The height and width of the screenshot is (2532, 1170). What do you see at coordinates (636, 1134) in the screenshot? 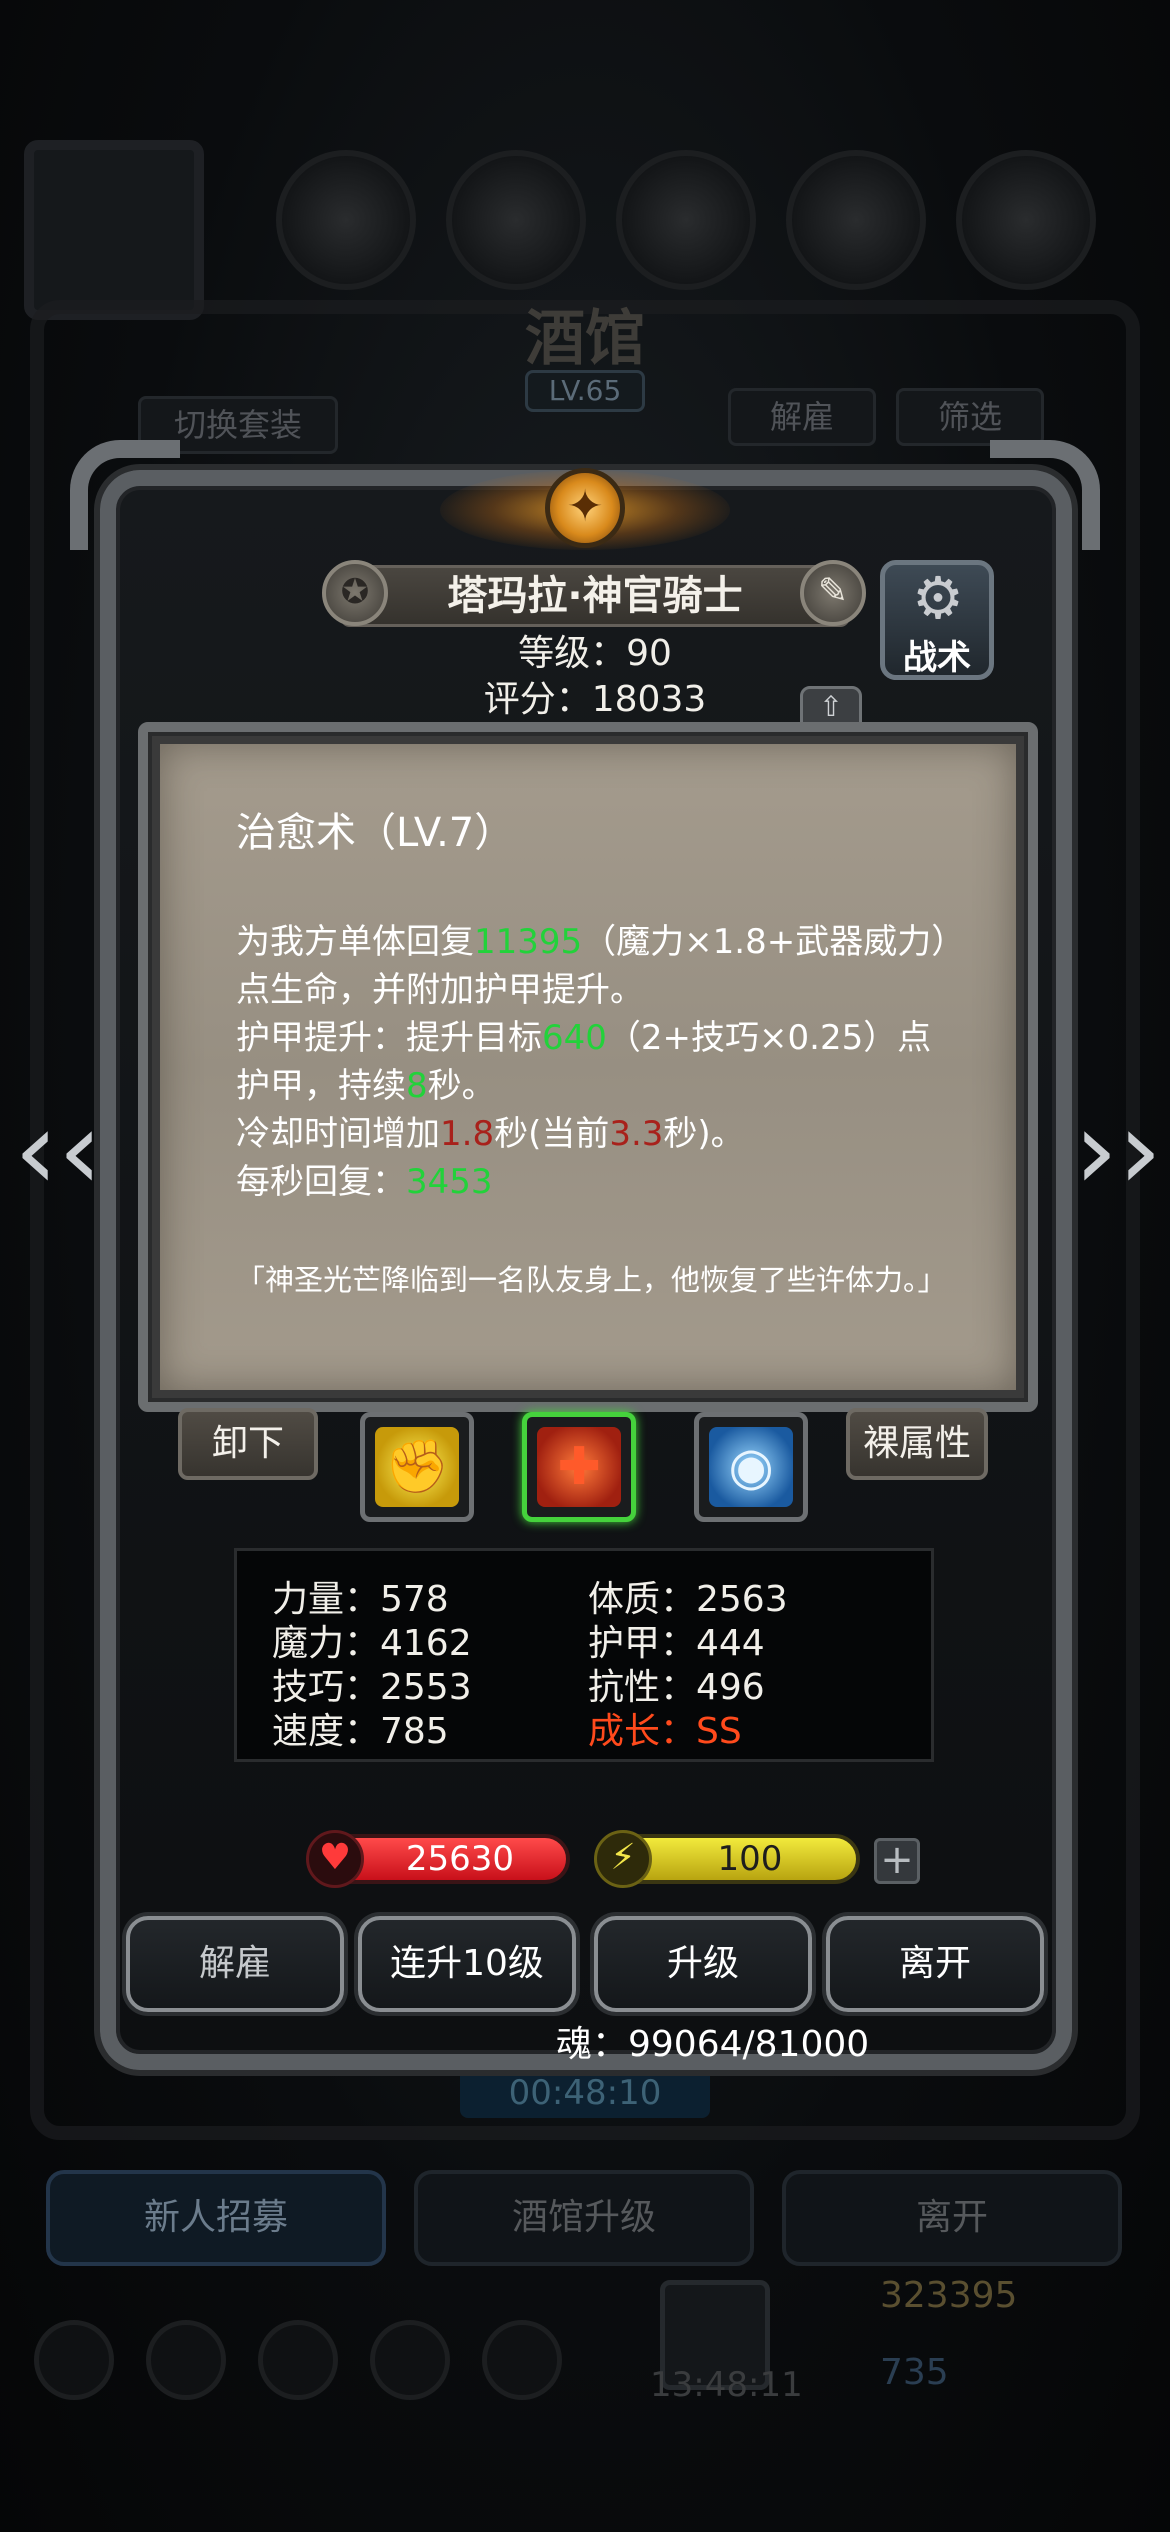
I see `cooldown-current-value: 3.3` at bounding box center [636, 1134].